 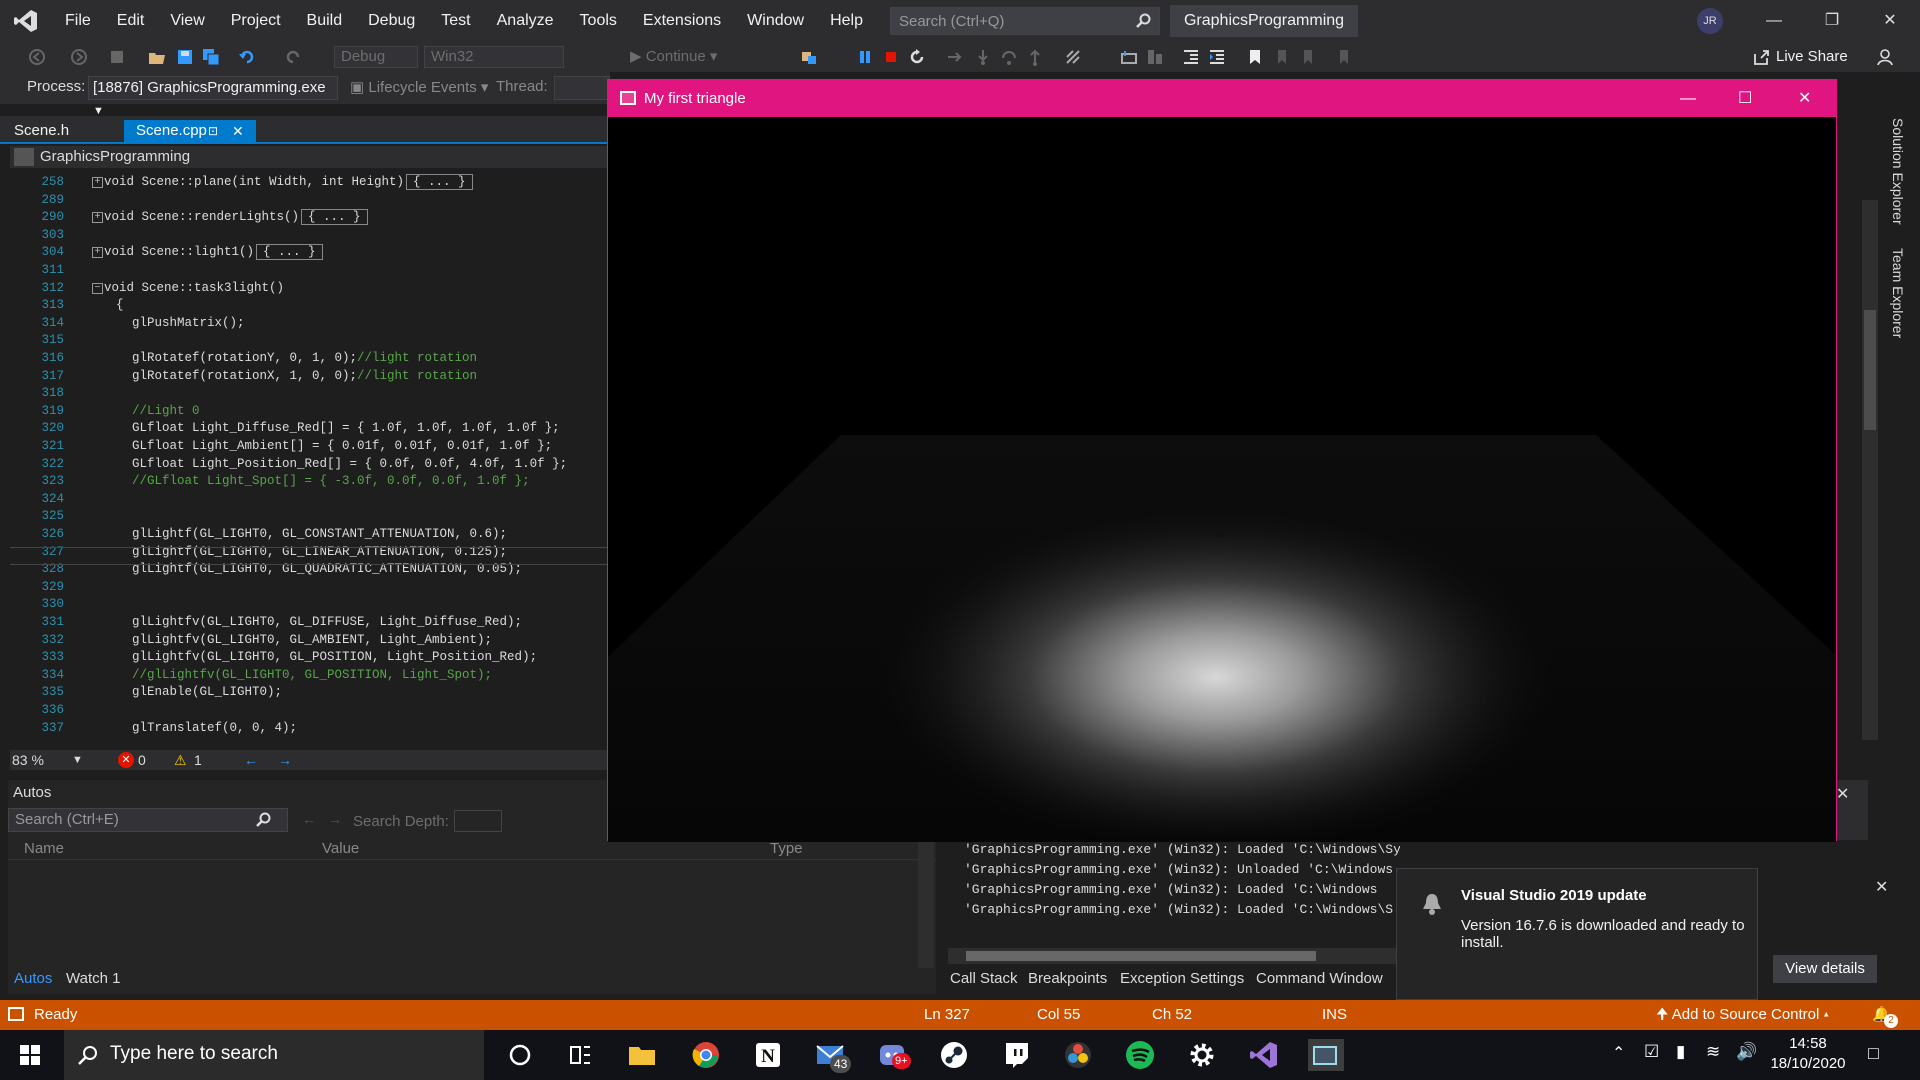 I want to click on new-project-icon, so click(x=117, y=57).